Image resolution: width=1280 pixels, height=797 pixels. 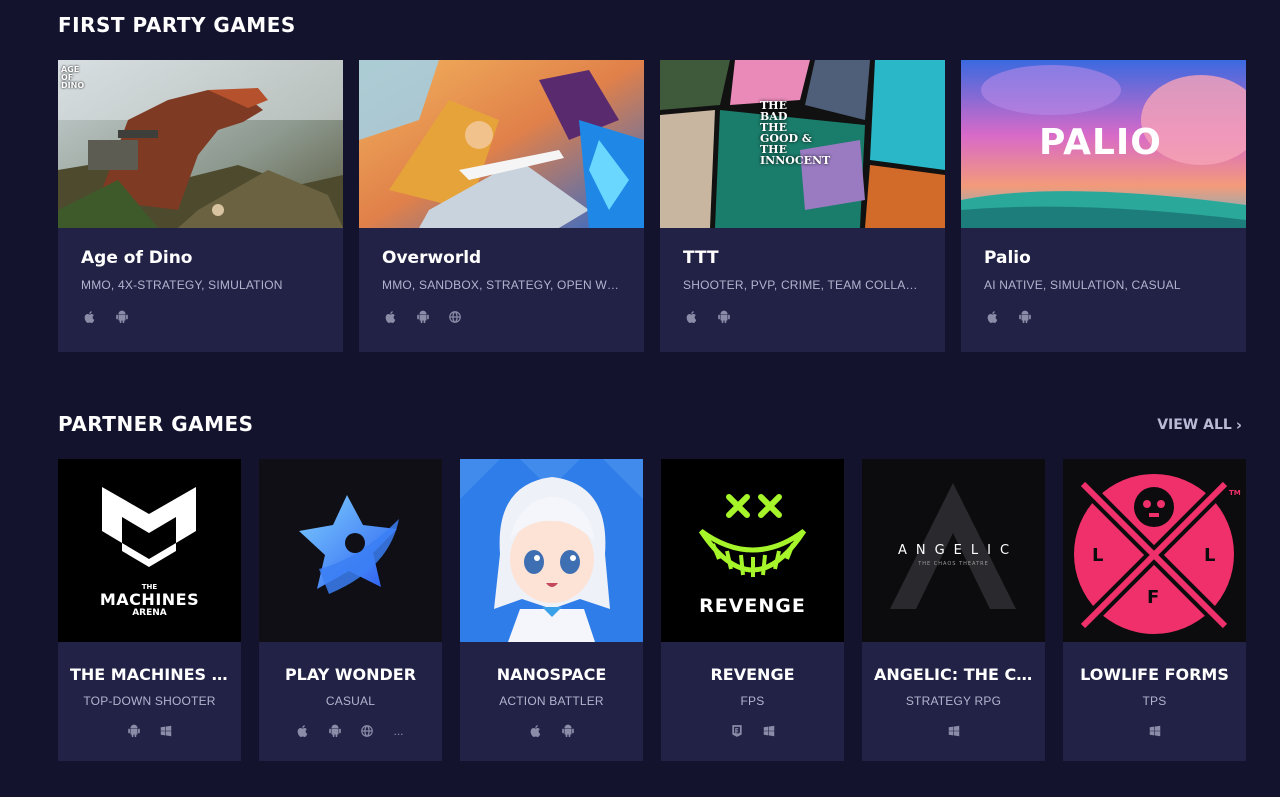 I want to click on age-of-dino-cover-art: AGE OF DINO, so click(x=200, y=144).